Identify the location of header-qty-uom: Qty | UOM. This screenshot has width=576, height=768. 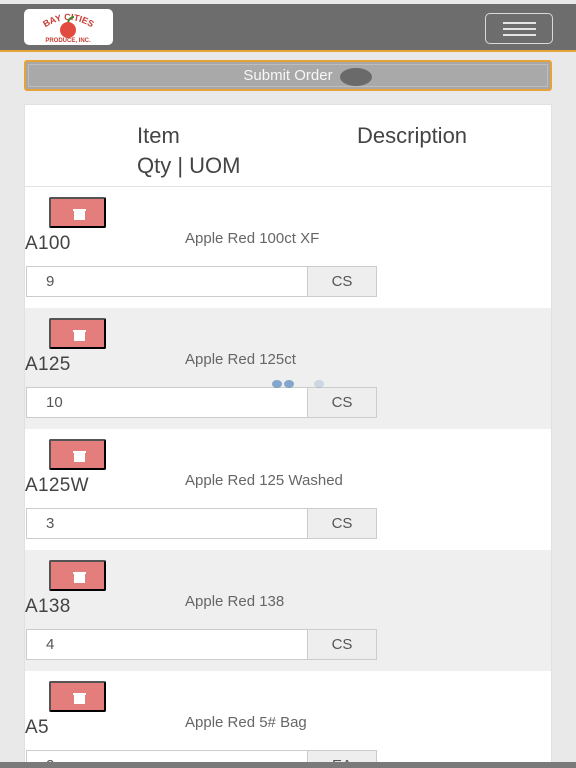
(189, 165).